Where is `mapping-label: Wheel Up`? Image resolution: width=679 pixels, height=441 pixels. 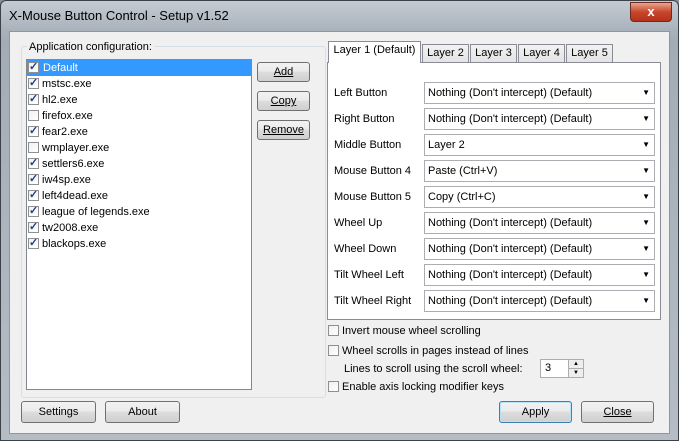
mapping-label: Wheel Up is located at coordinates (358, 223).